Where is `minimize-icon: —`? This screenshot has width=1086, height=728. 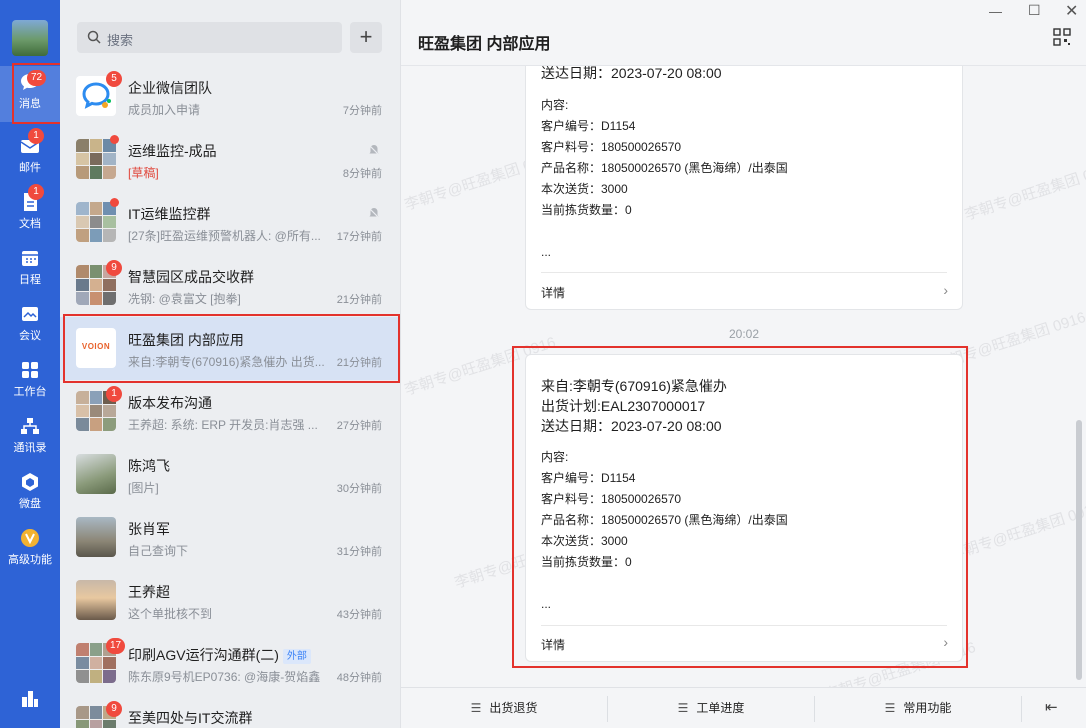 minimize-icon: — is located at coordinates (995, 11).